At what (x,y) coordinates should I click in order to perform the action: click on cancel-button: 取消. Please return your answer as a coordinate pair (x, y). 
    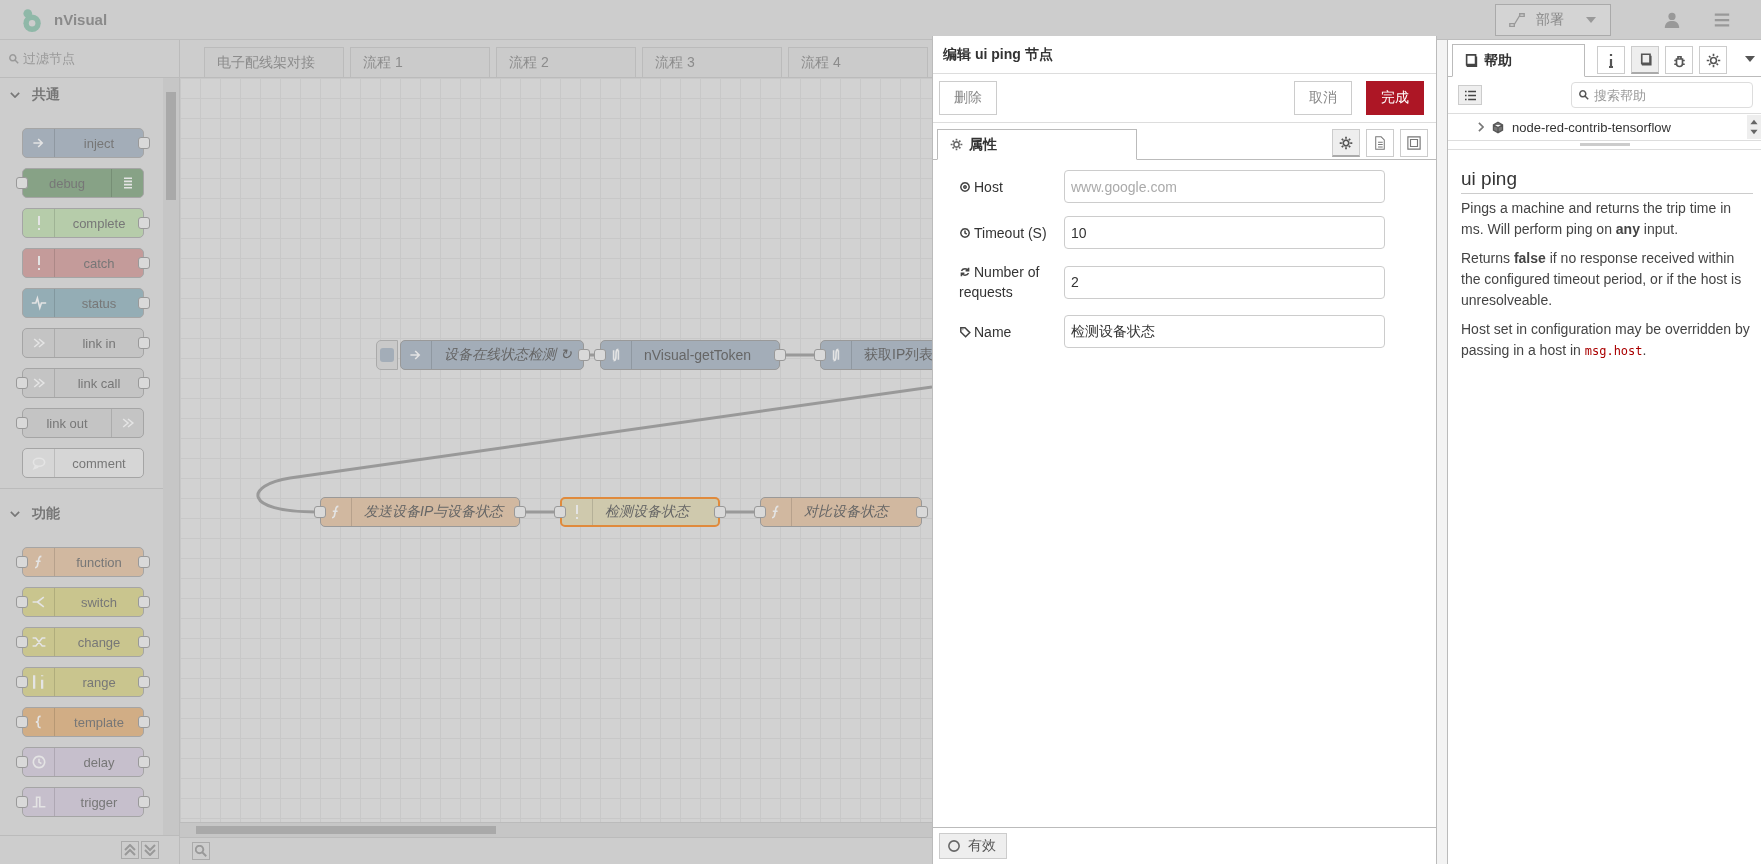
    Looking at the image, I should click on (1323, 98).